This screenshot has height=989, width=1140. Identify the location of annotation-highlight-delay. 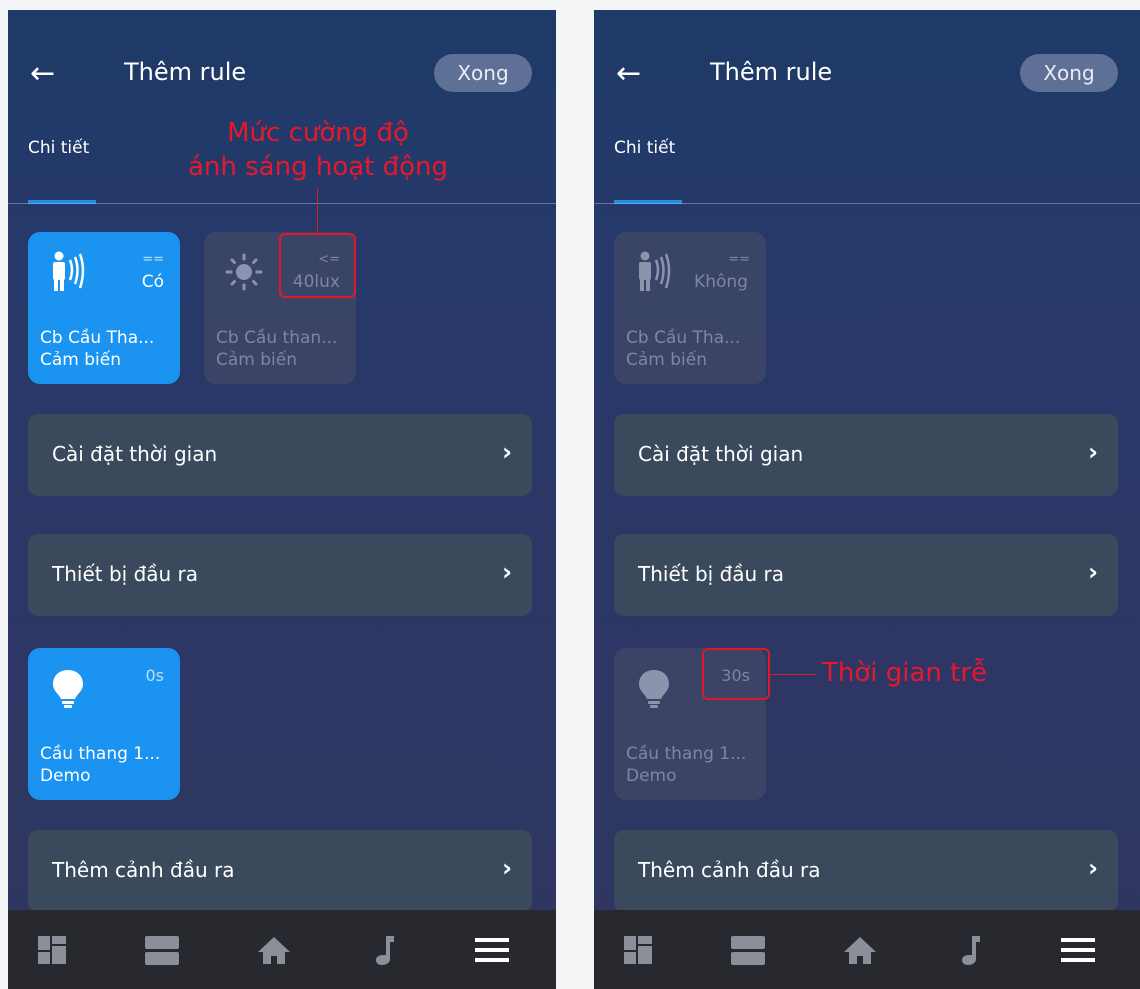
(736, 674).